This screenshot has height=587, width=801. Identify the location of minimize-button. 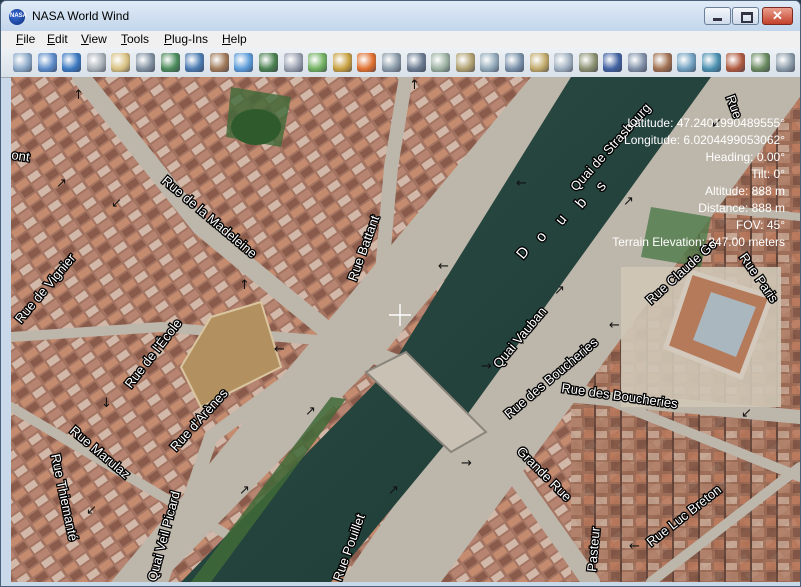
(717, 16).